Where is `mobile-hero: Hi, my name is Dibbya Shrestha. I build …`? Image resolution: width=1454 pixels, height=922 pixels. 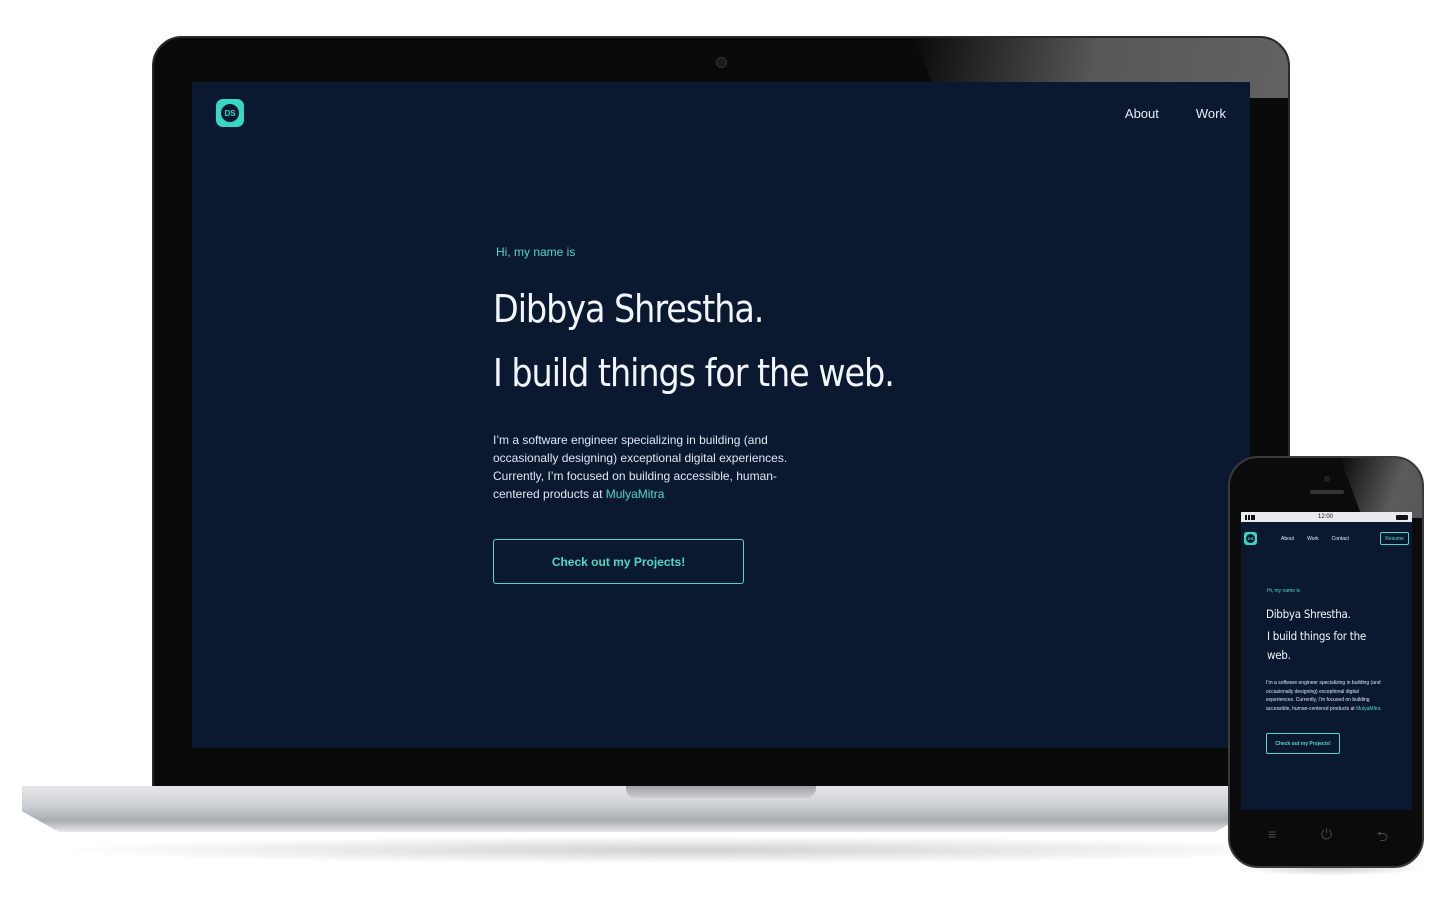 mobile-hero: Hi, my name is Dibbya Shrestha. I build … is located at coordinates (1336, 671).